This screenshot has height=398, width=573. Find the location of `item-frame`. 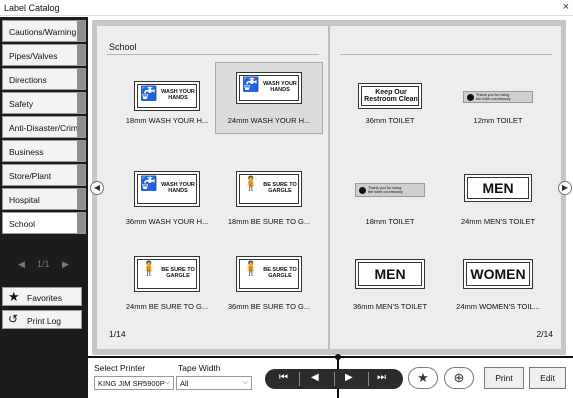

item-frame is located at coordinates (498, 109).